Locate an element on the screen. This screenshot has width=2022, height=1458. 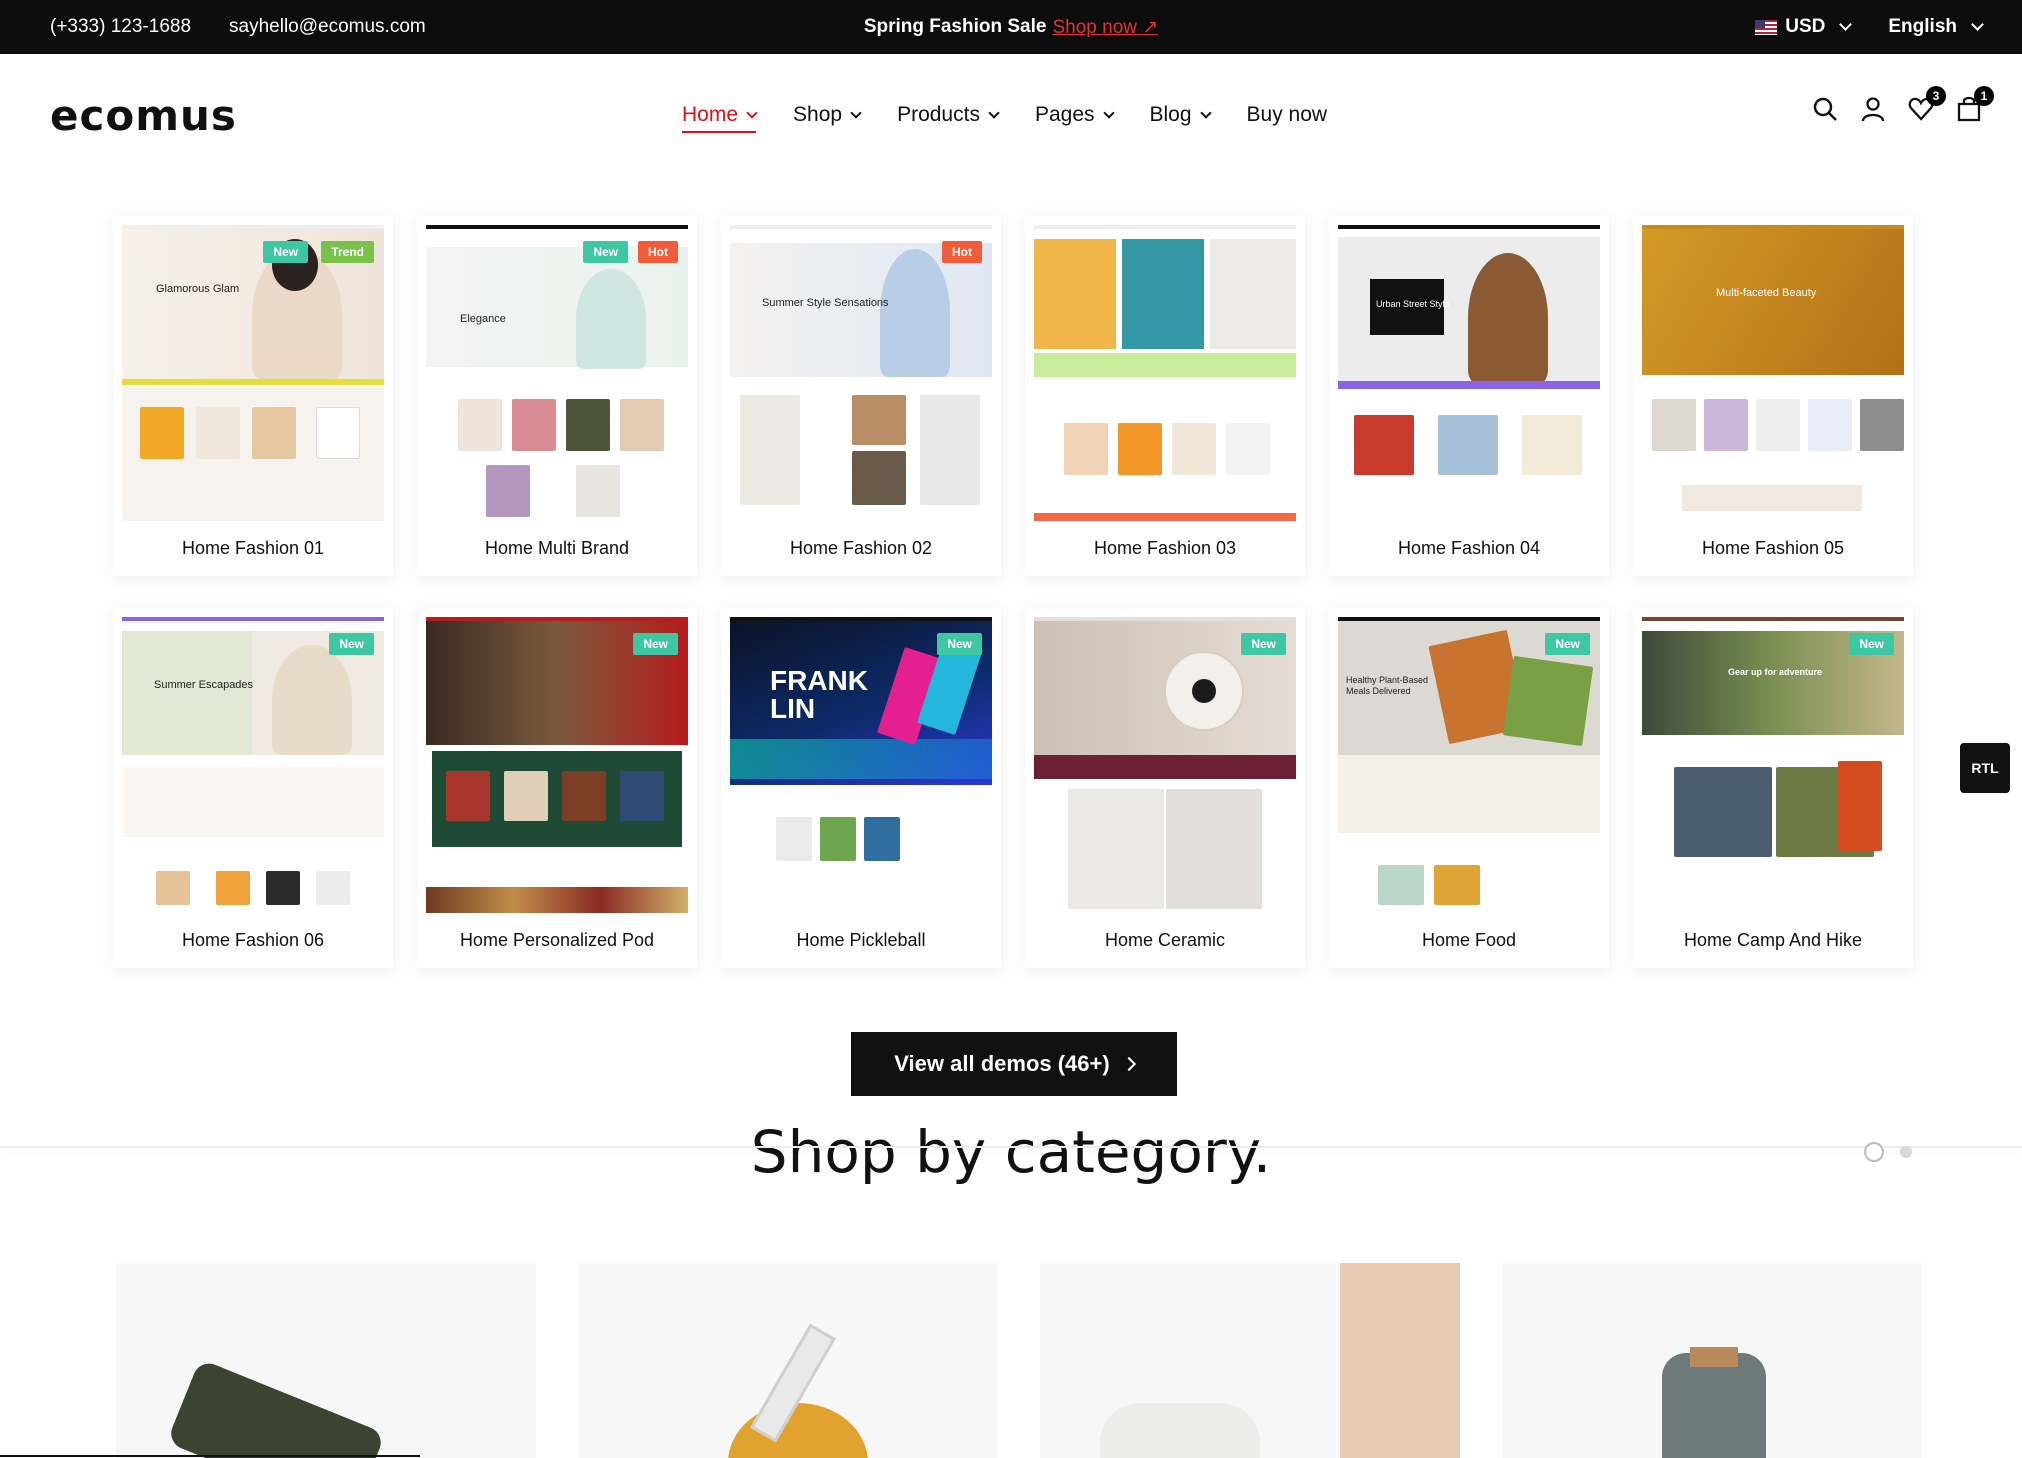
demo-thumbnail: Multi-faceted Beauty is located at coordinates (1773, 373).